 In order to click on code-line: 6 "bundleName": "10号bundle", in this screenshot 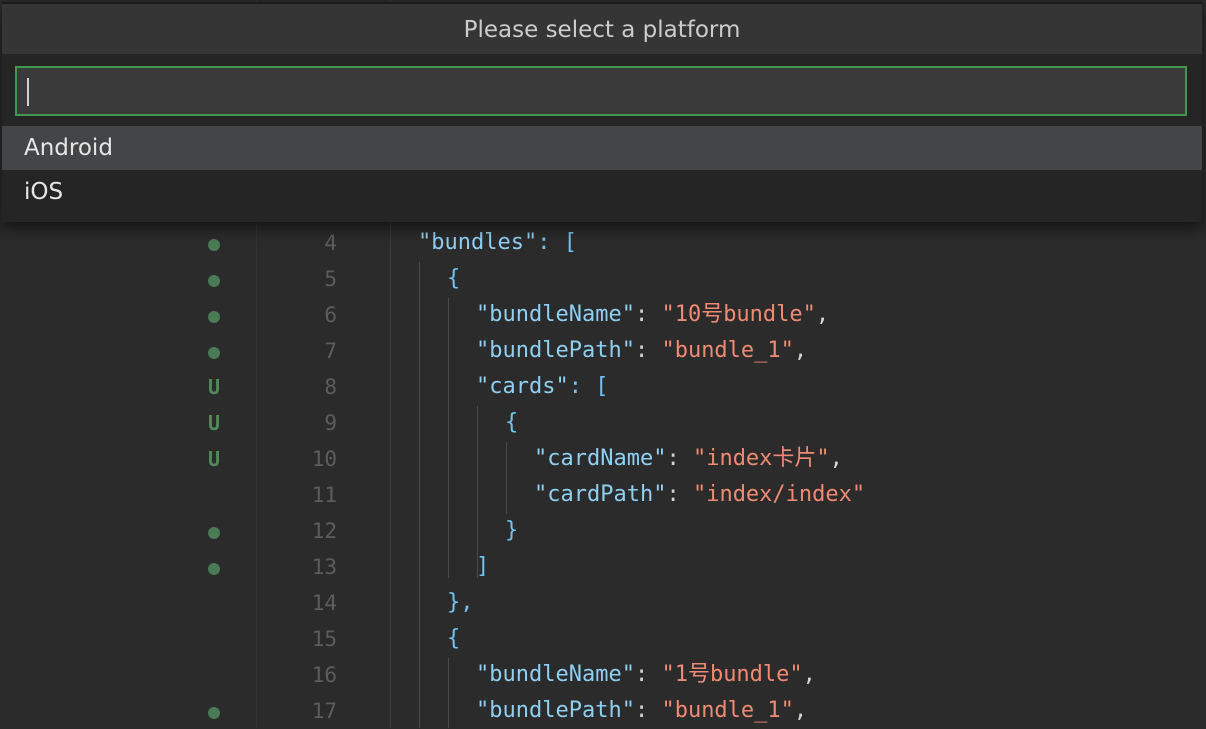, I will do `click(603, 315)`.